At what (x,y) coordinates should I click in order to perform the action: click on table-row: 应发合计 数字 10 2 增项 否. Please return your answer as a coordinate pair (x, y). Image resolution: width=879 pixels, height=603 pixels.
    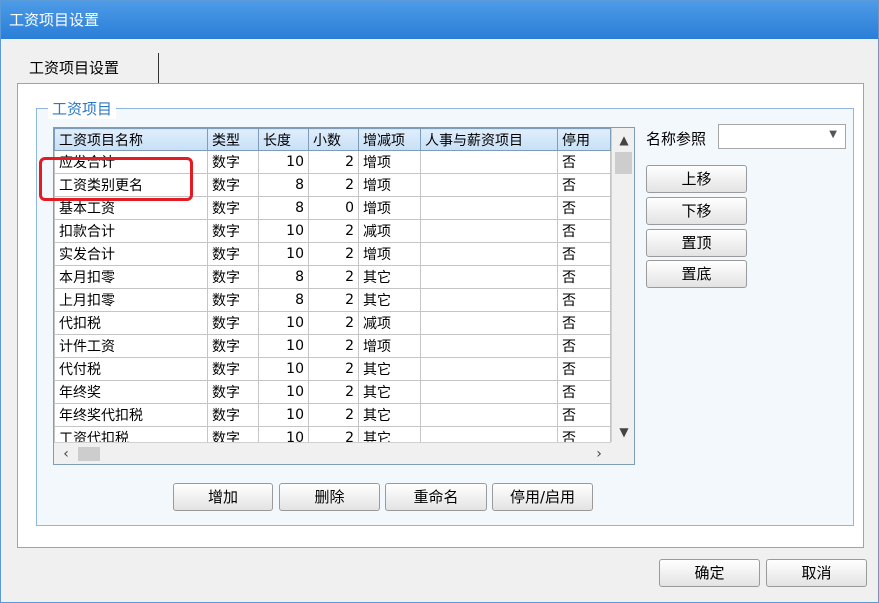
    Looking at the image, I should click on (332, 162).